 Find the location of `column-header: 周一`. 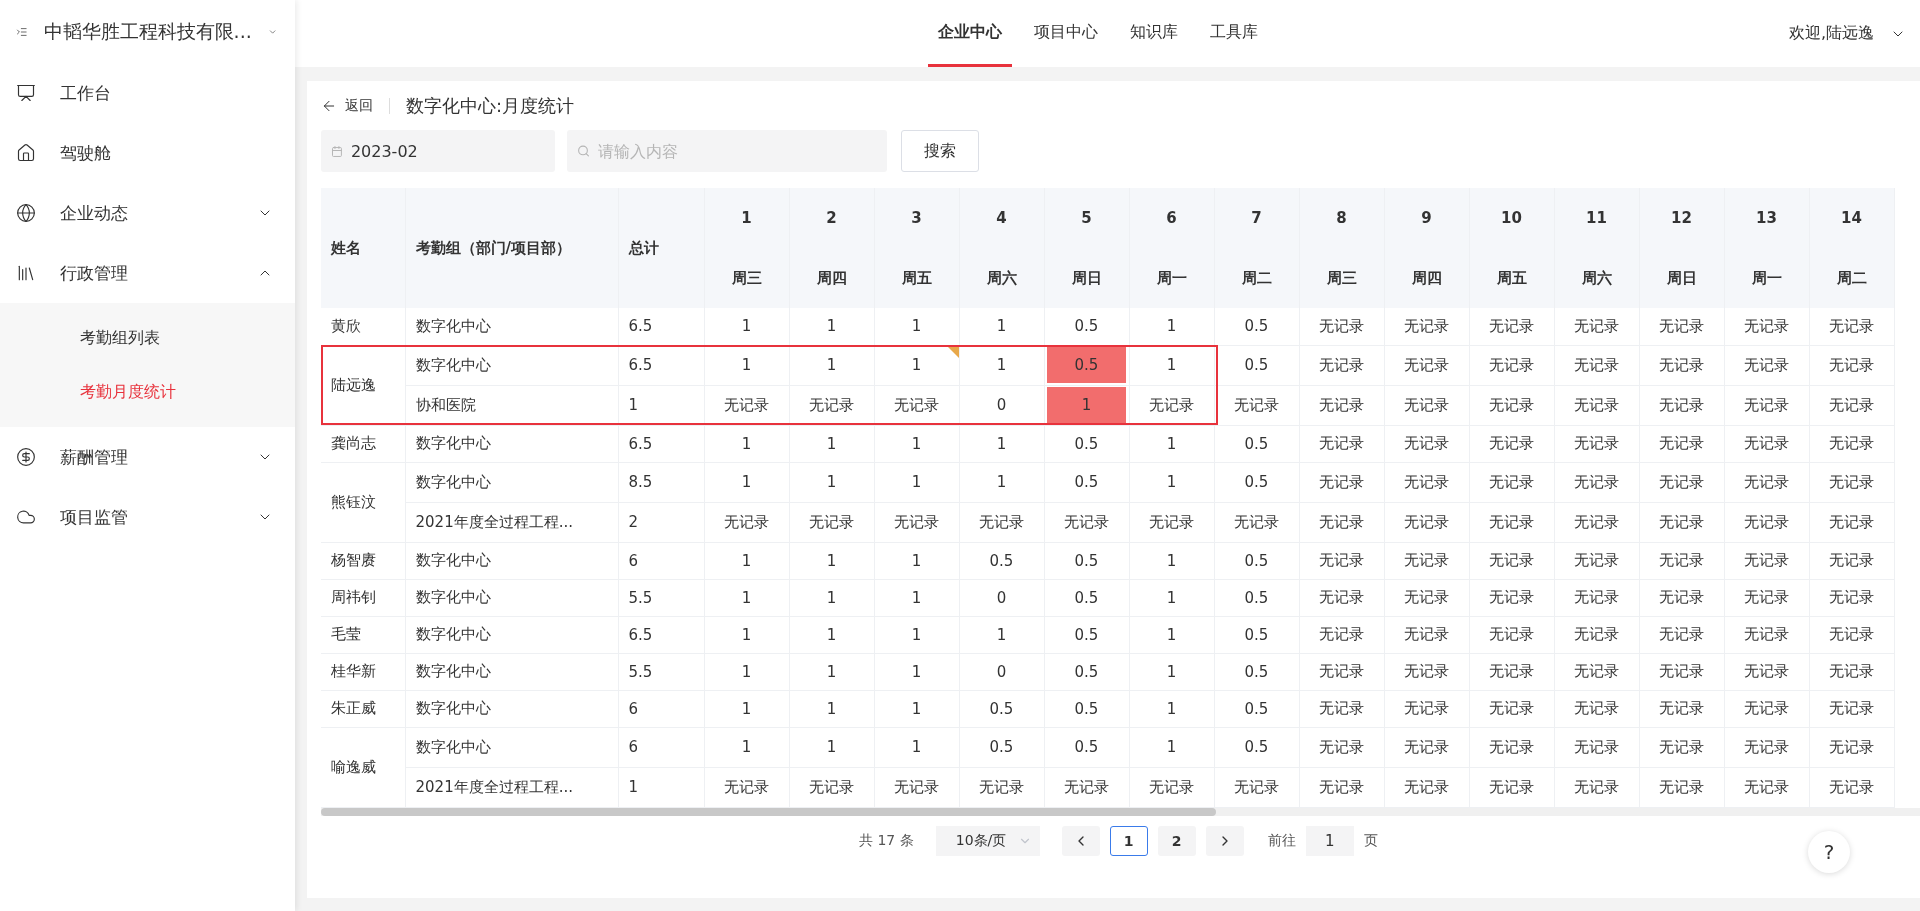

column-header: 周一 is located at coordinates (1766, 278).